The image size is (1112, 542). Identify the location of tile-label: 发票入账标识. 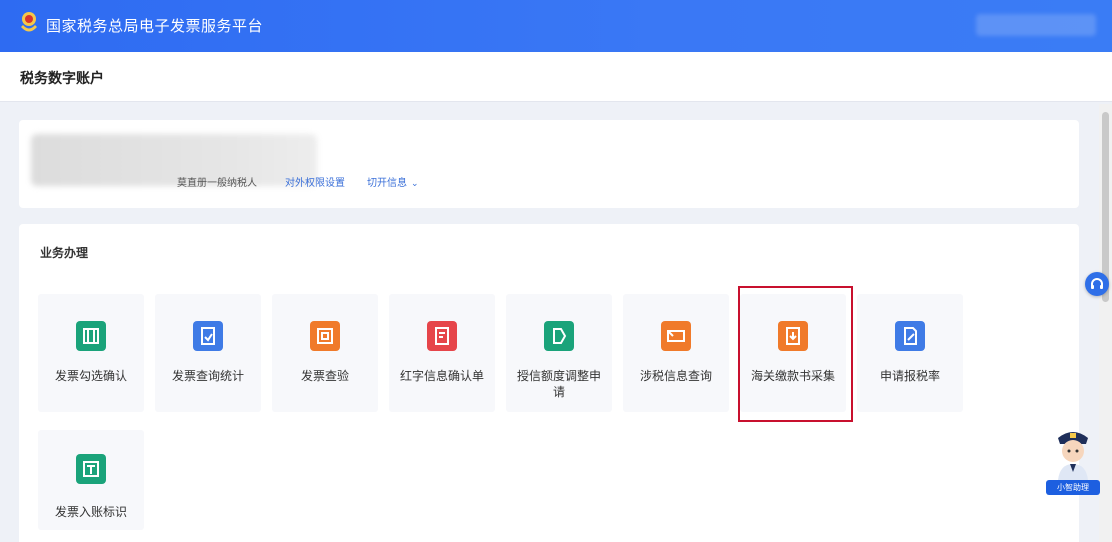
(90, 512).